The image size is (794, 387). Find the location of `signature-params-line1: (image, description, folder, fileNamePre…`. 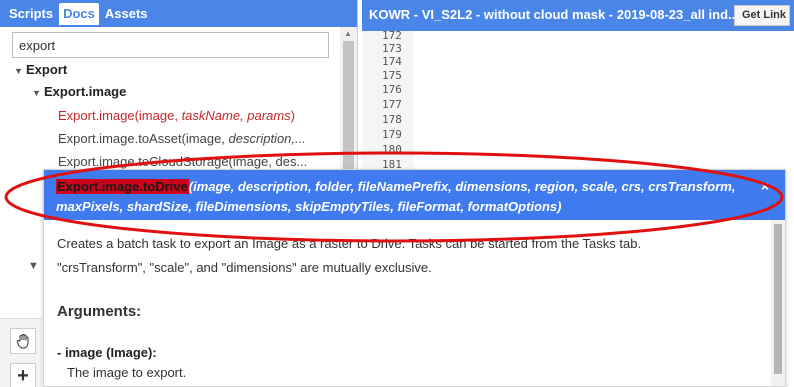

signature-params-line1: (image, description, folder, fileNamePre… is located at coordinates (462, 186).